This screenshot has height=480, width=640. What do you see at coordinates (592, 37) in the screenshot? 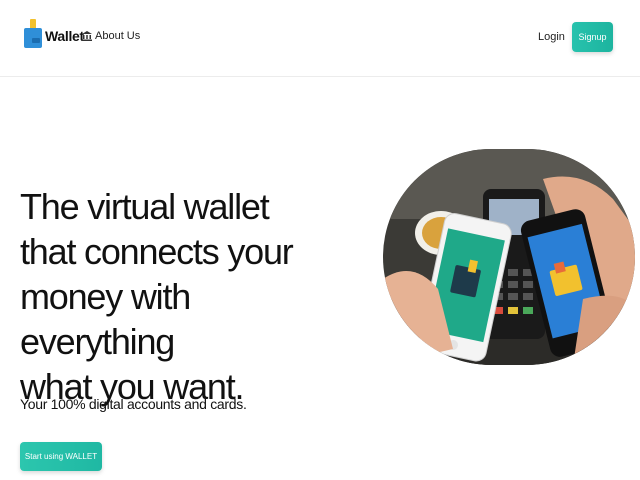
I see `signup-button: Signup` at bounding box center [592, 37].